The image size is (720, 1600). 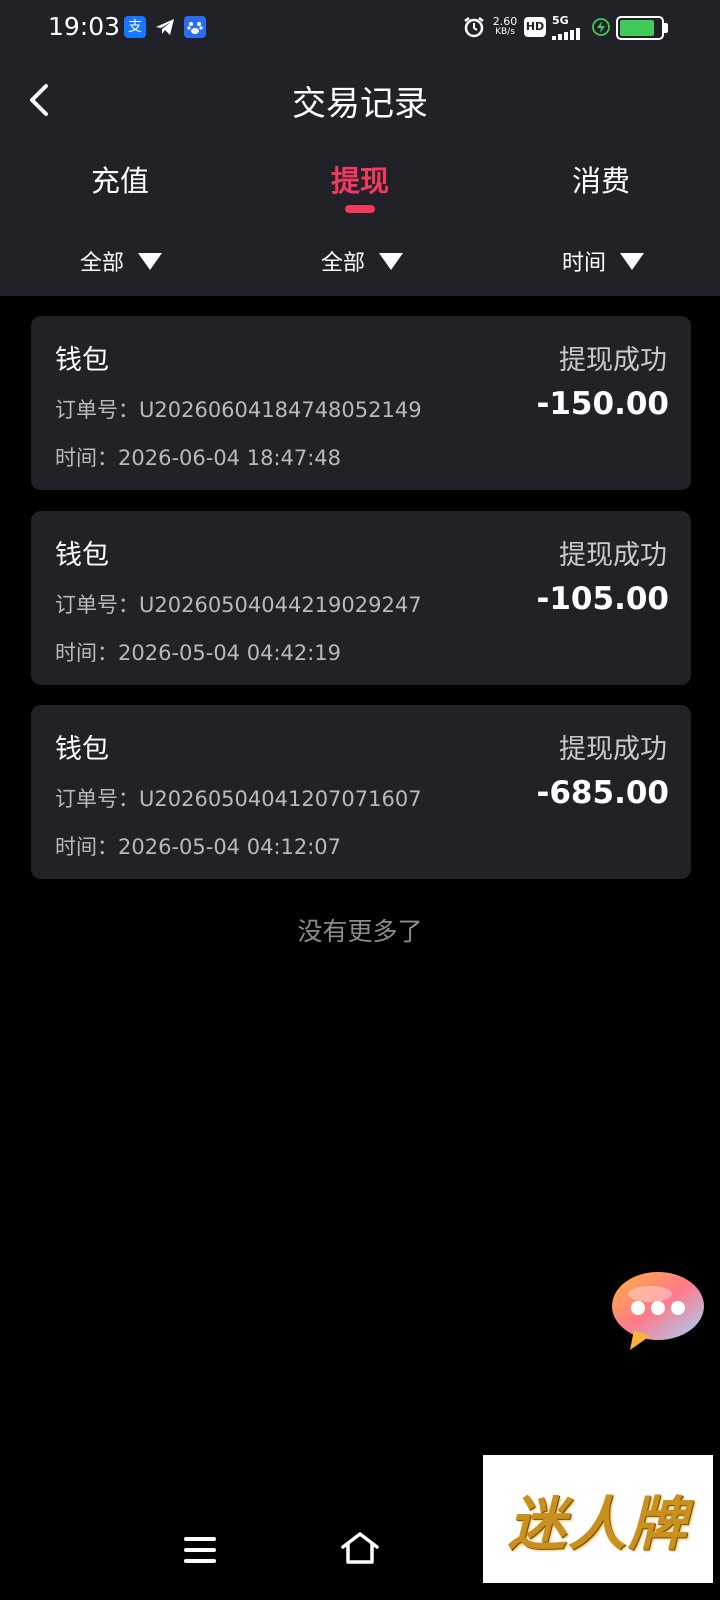 I want to click on order-number: 订单号：U20260604184748052149, so click(x=238, y=410).